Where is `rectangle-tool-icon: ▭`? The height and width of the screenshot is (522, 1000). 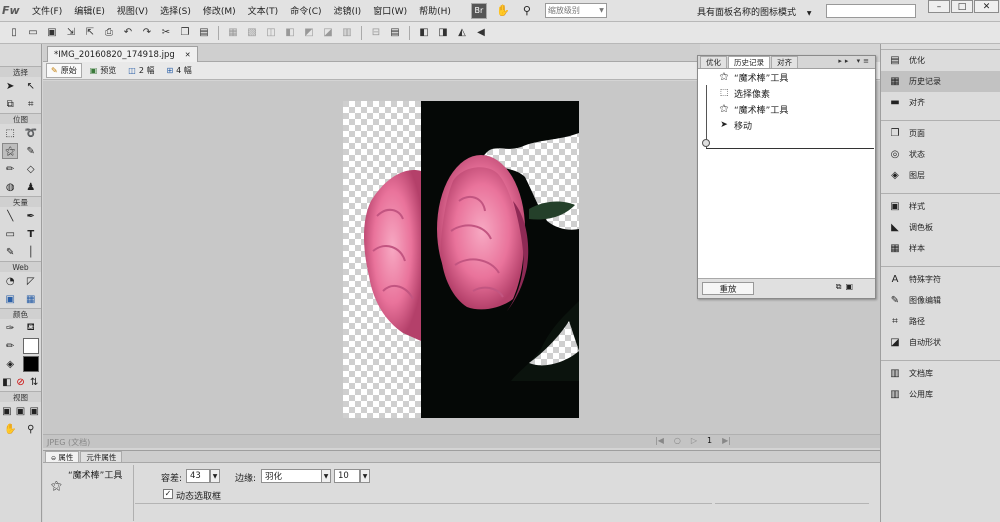 rectangle-tool-icon: ▭ is located at coordinates (10, 234).